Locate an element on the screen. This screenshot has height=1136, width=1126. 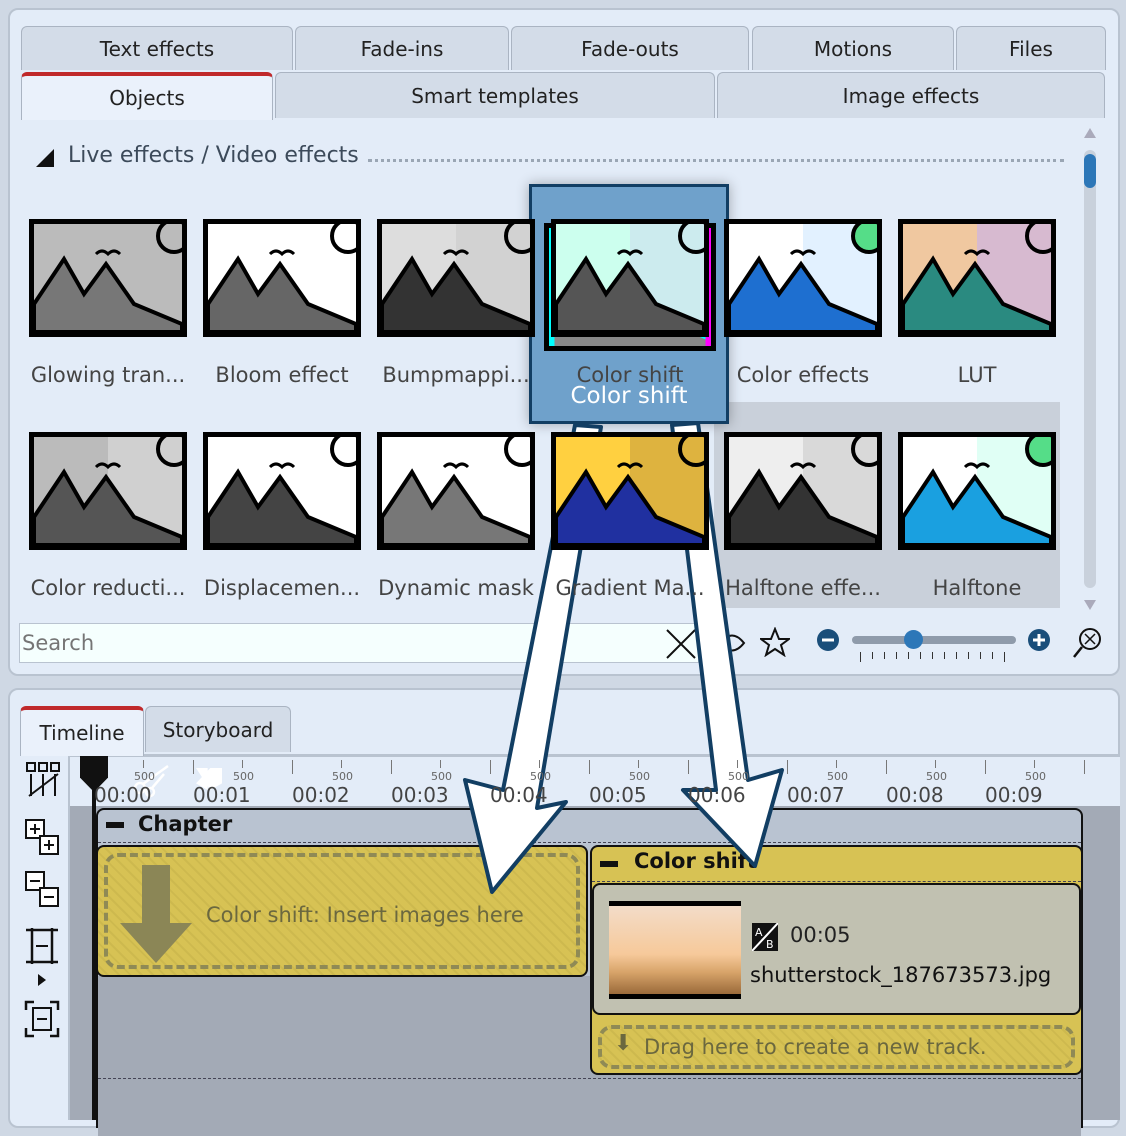
chapter-title: Chapter is located at coordinates (185, 824).